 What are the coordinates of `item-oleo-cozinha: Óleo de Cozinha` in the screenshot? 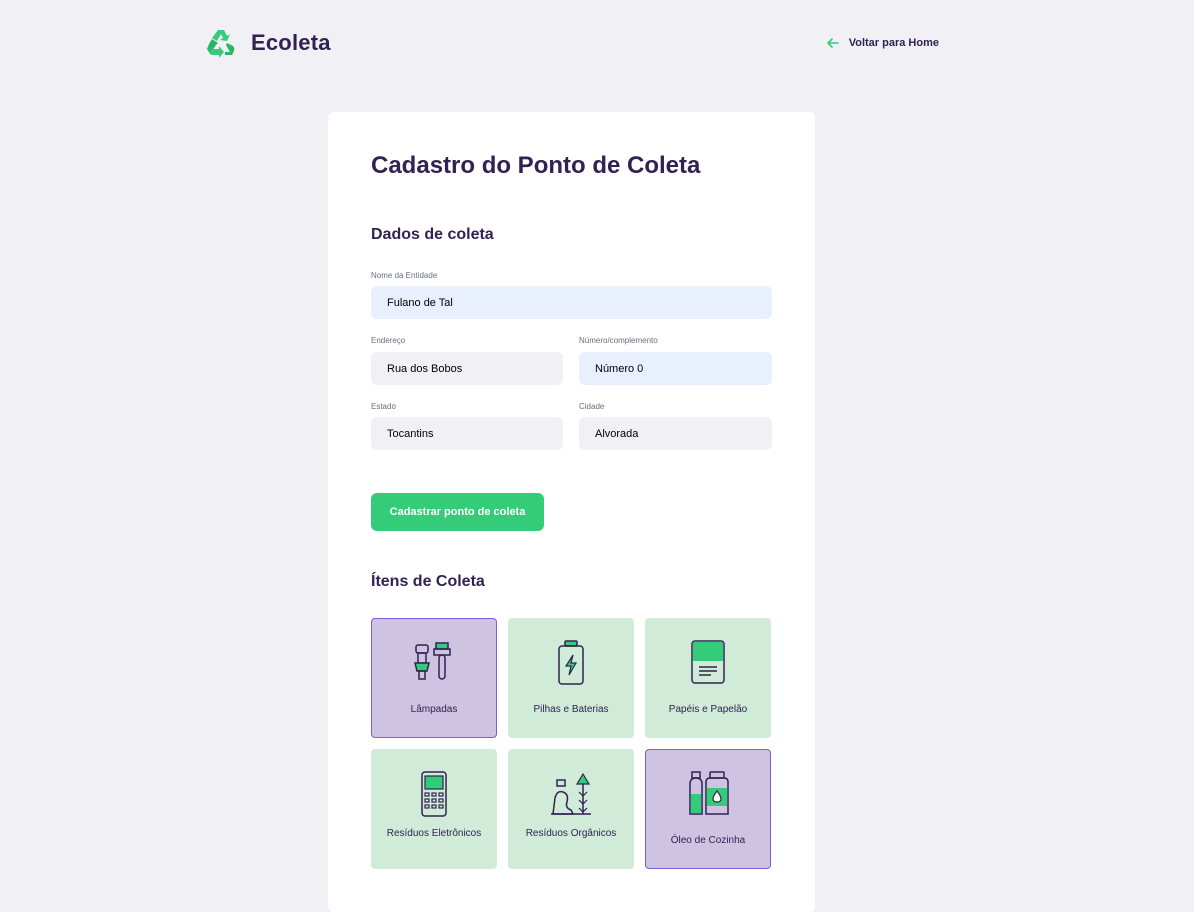 It's located at (708, 809).